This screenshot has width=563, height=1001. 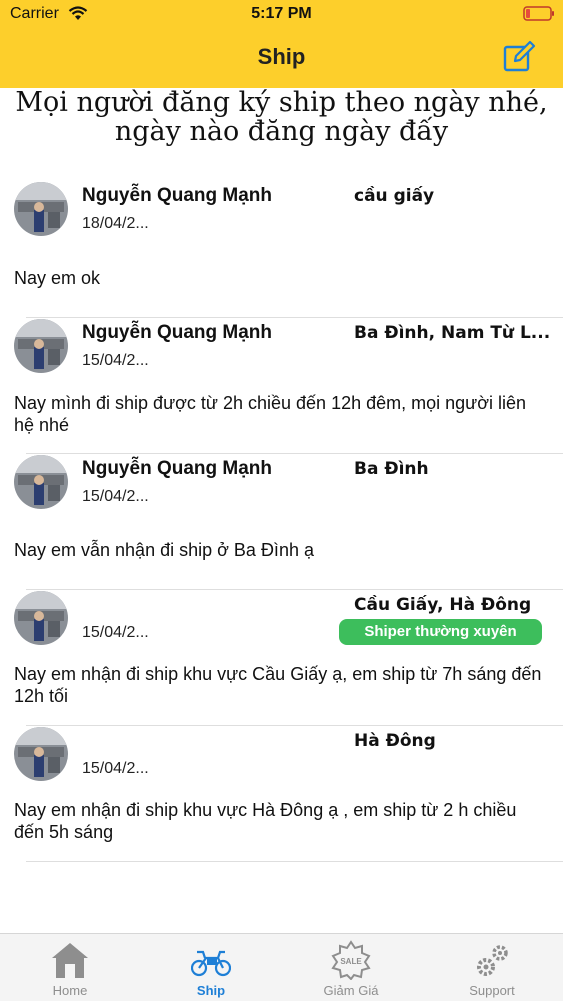 I want to click on tab-home: Home, so click(x=70, y=967).